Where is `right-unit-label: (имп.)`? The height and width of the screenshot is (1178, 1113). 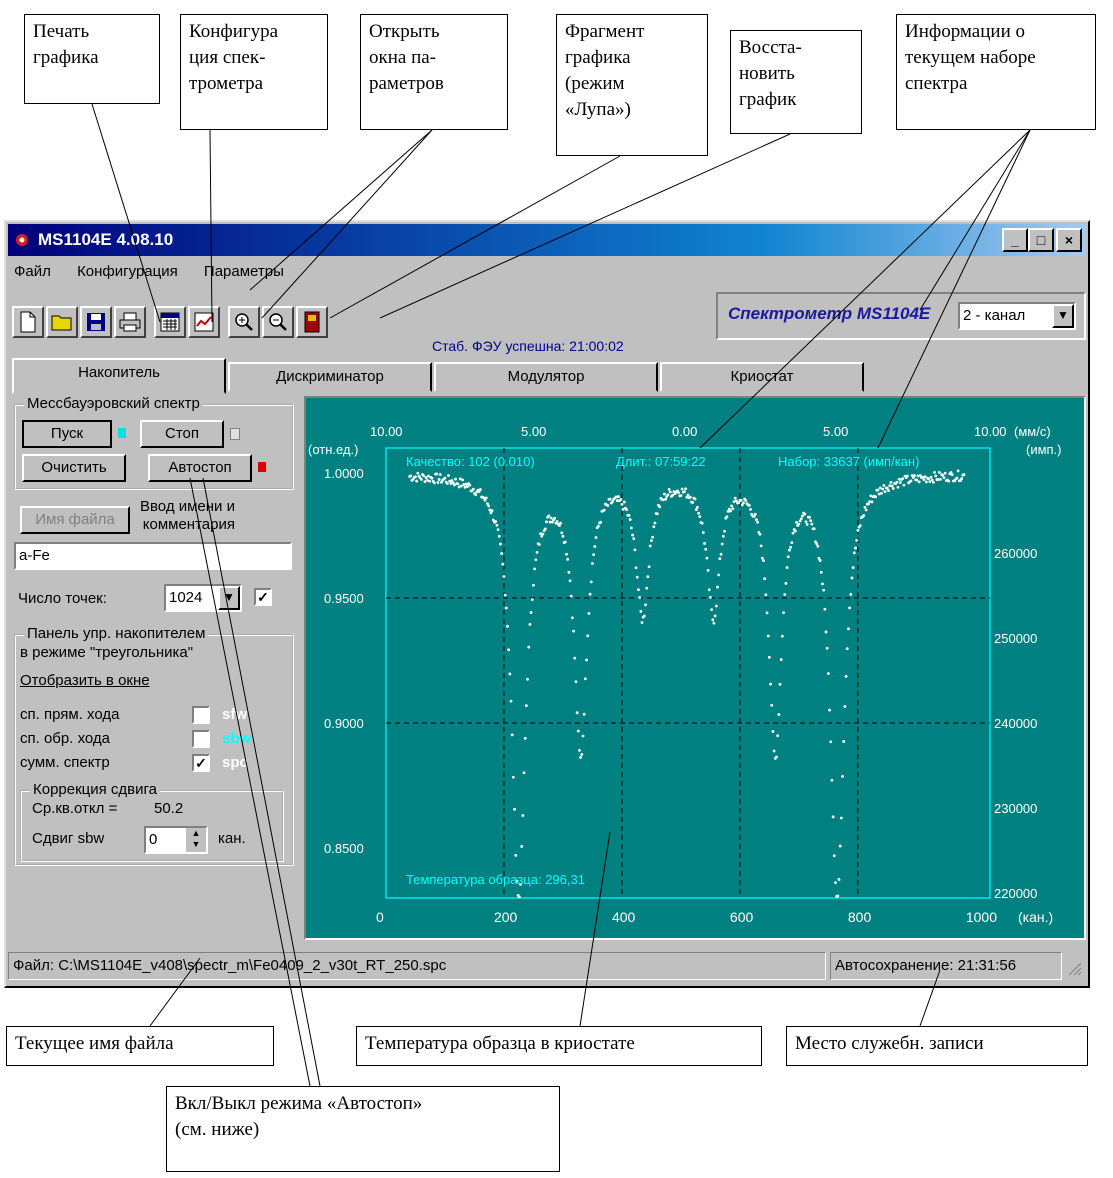
right-unit-label: (имп.) is located at coordinates (1044, 449).